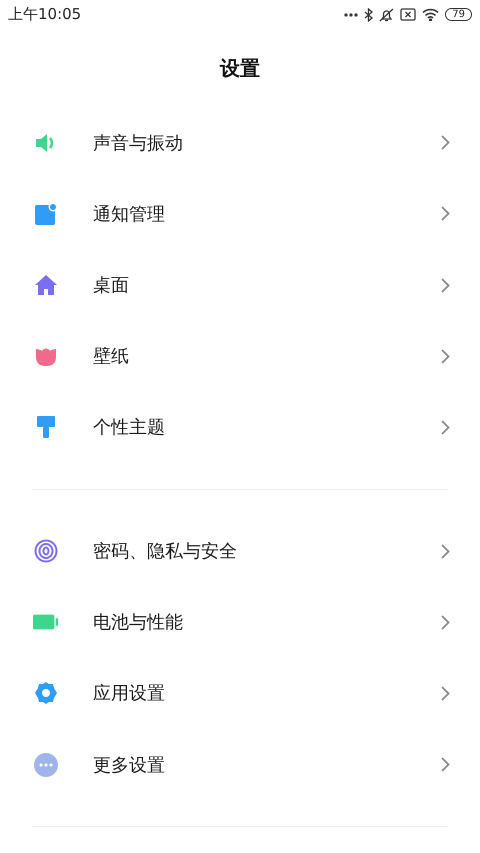  Describe the element at coordinates (46, 622) in the screenshot. I see `battery-icon` at that location.